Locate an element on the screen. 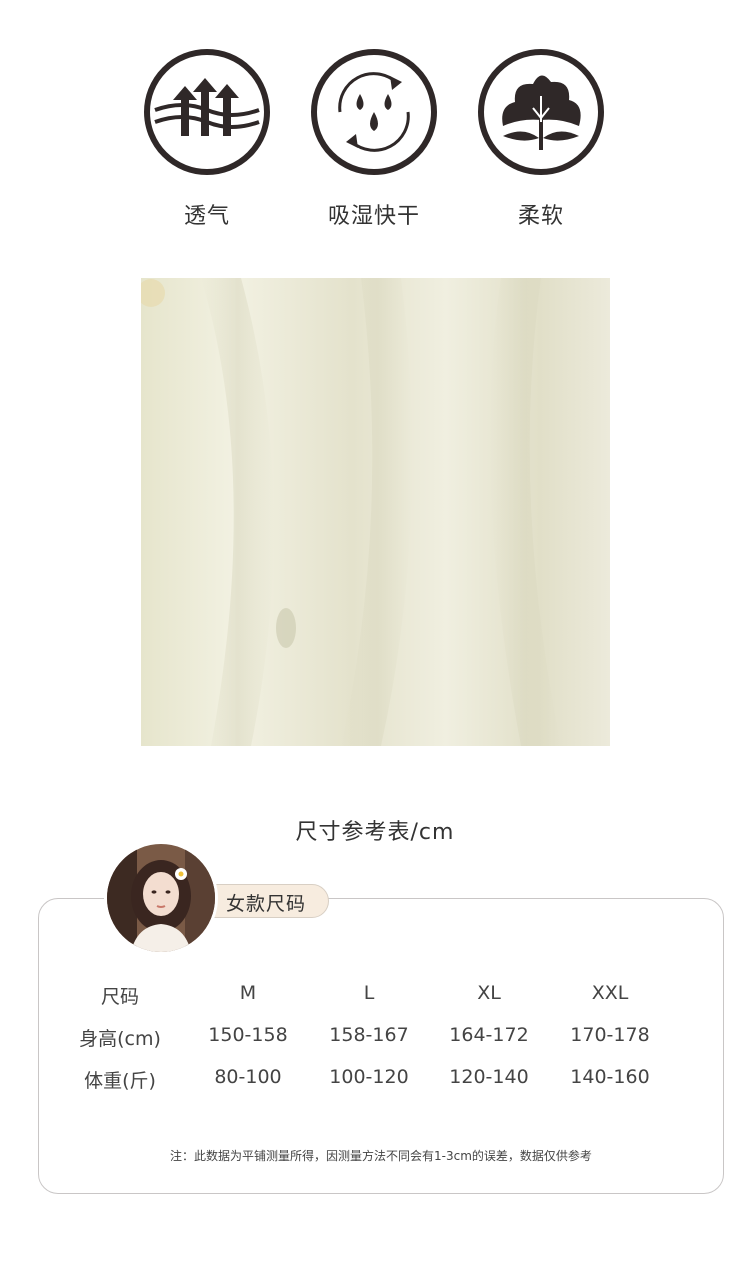 The width and height of the screenshot is (750, 1269). feature-label: 吸湿快干 is located at coordinates (373, 216).